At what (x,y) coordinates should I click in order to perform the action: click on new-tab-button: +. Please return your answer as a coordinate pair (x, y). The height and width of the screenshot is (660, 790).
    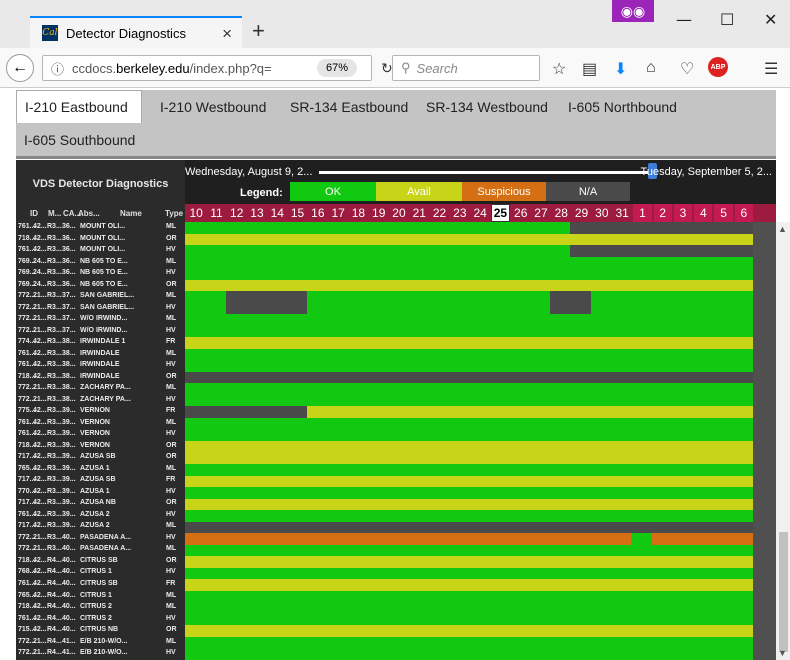
    Looking at the image, I should click on (258, 31).